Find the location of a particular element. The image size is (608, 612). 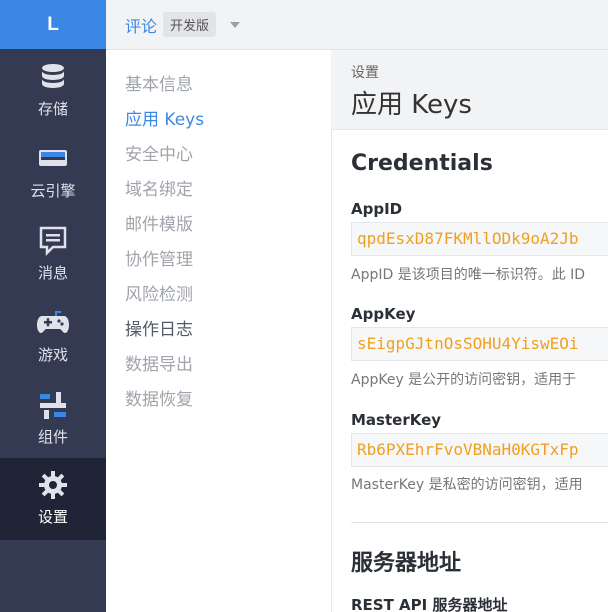

nav-item-app-keys: 应用 Keys is located at coordinates (164, 120).